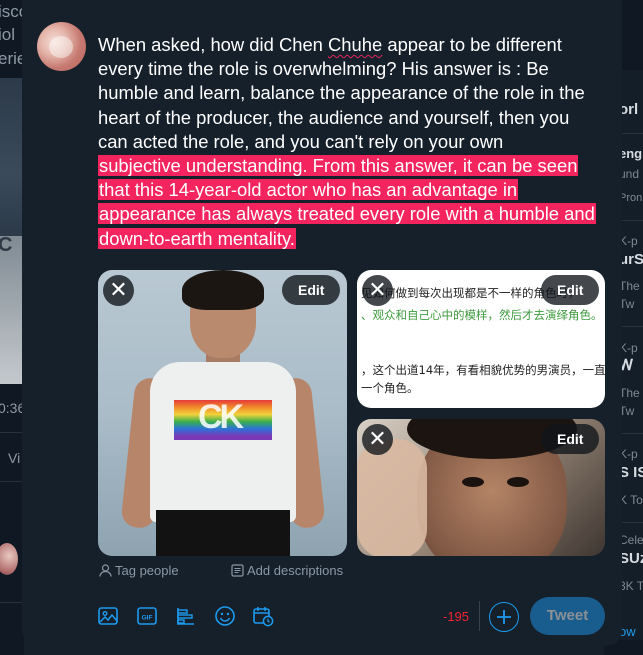 The width and height of the screenshot is (643, 655). I want to click on background-text: isco, so click(12, 11).